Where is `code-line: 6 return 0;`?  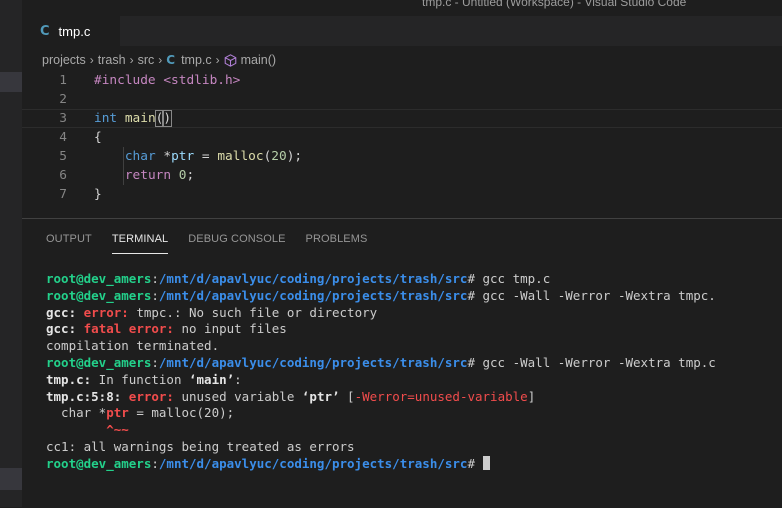
code-line: 6 return 0; is located at coordinates (402, 175).